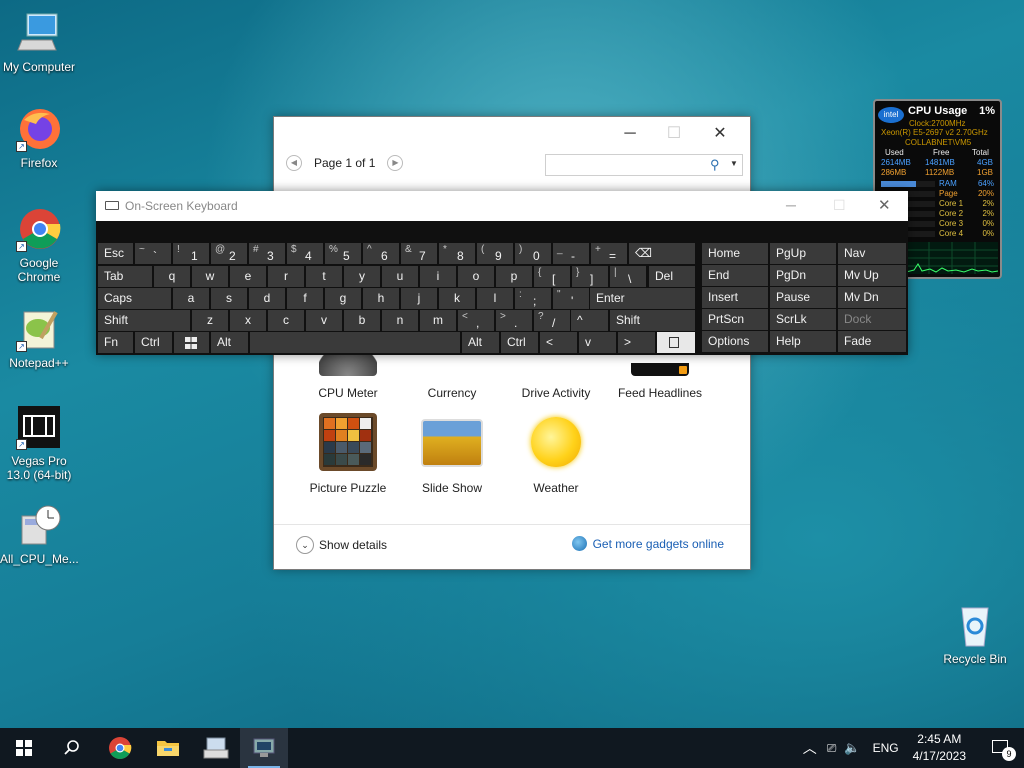 The width and height of the screenshot is (1024, 768). Describe the element at coordinates (324, 276) in the screenshot. I see `key-t: t` at that location.